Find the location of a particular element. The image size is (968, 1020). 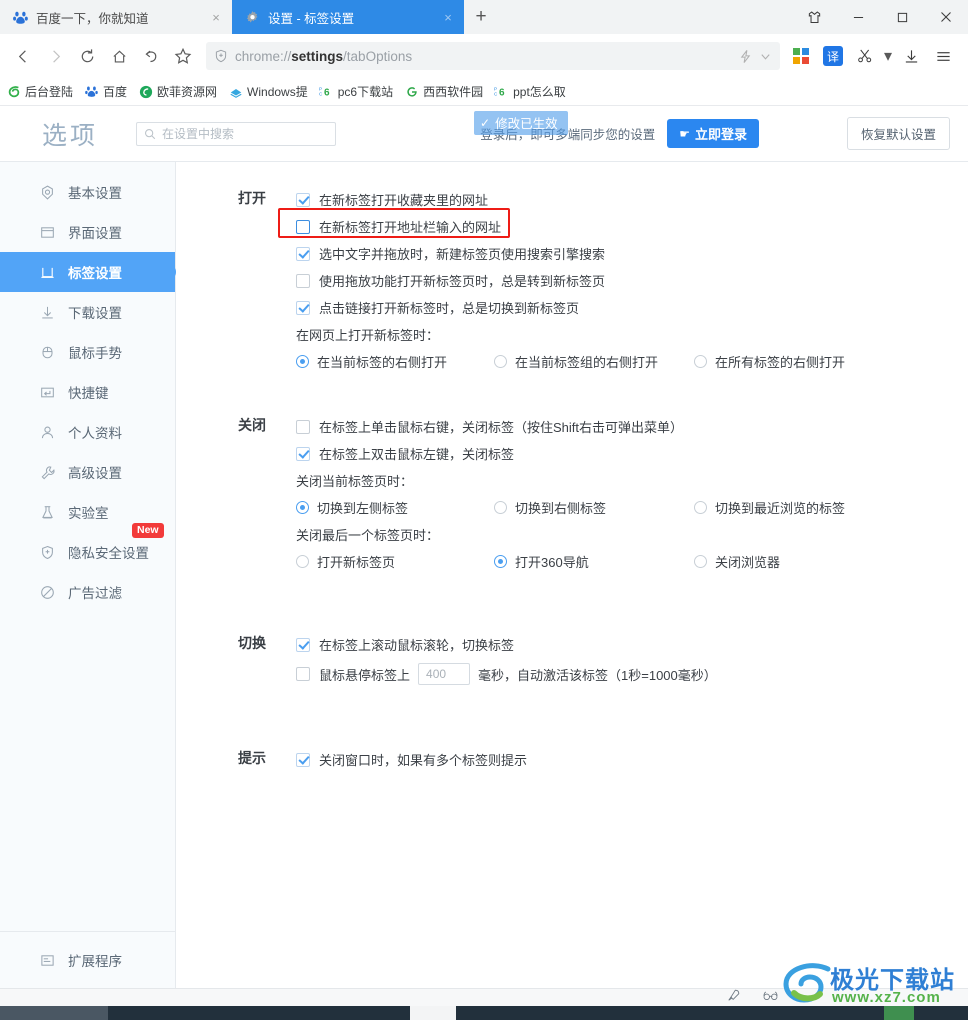

checkbox-row: 在新标签打开地址栏输入的网址 is located at coordinates (632, 226).